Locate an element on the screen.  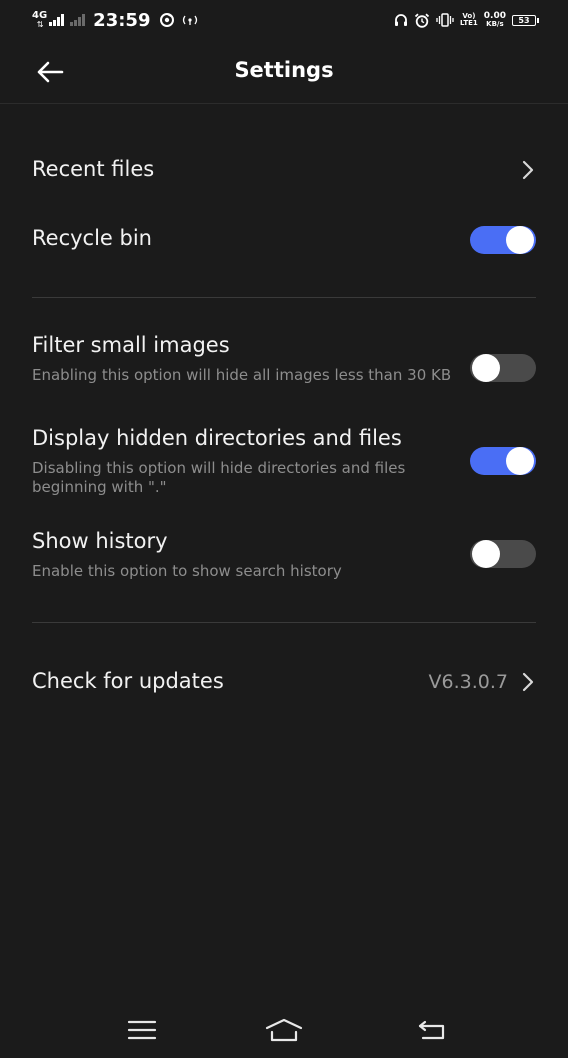
signal-sim1-icon is located at coordinates (57, 20).